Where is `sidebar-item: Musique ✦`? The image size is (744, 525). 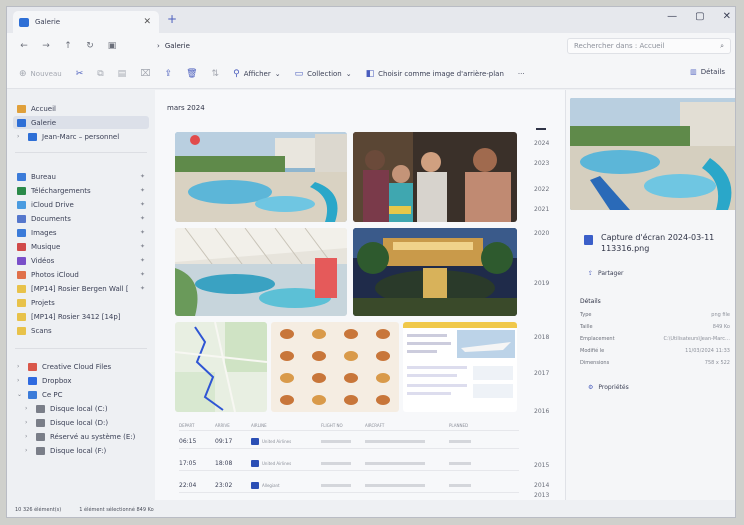
sidebar-item: Musique ✦ is located at coordinates (81, 246).